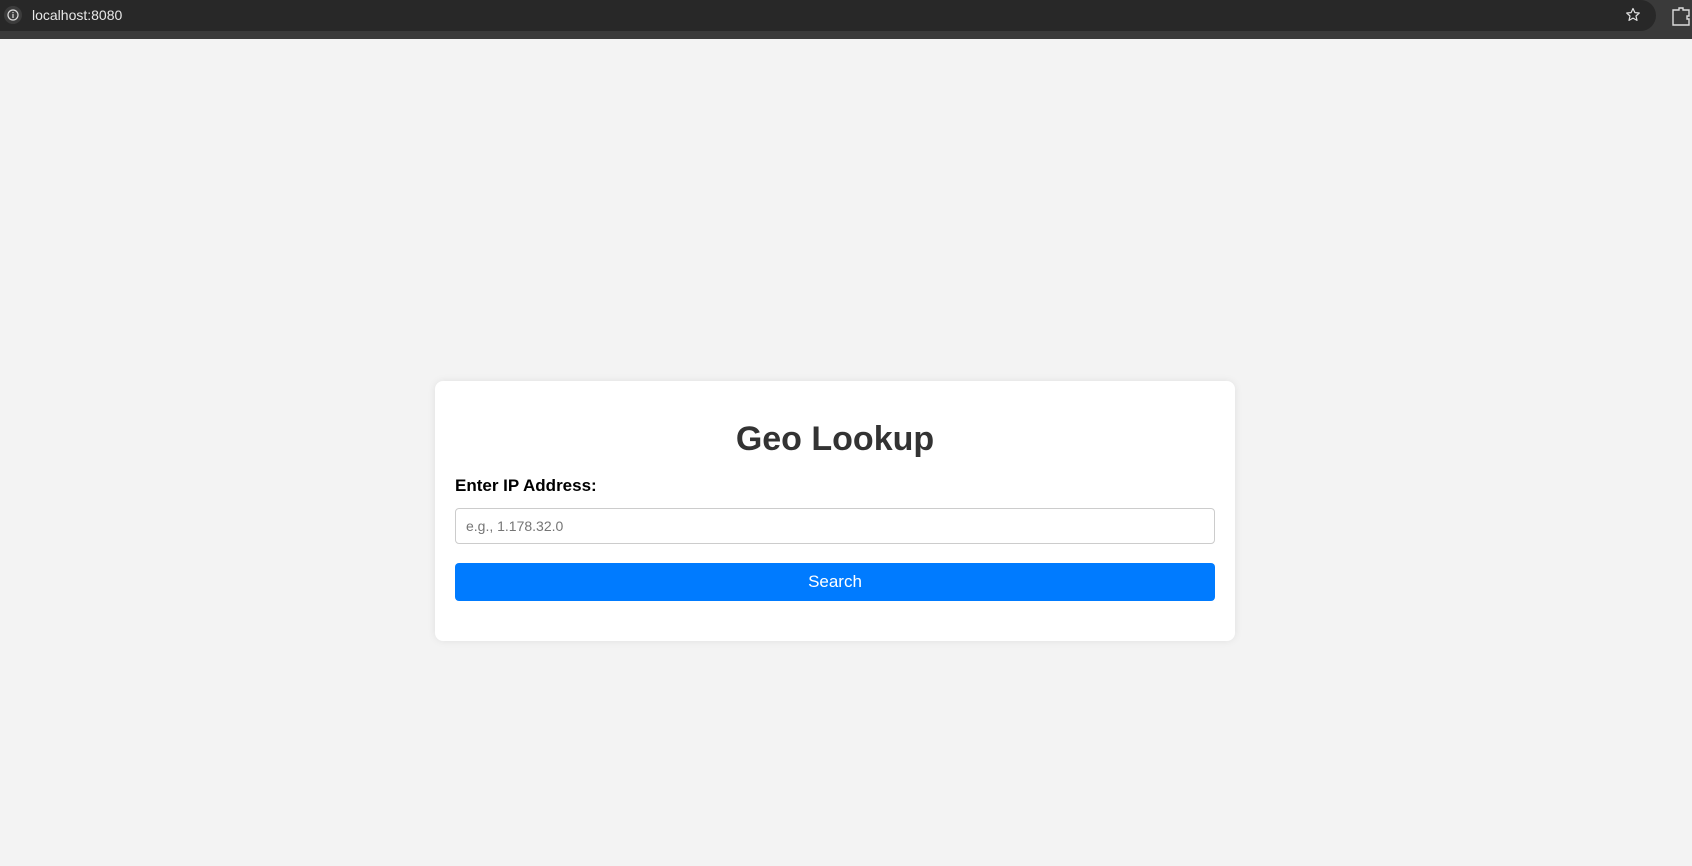 The height and width of the screenshot is (866, 1692). I want to click on url-text: localhost:8080, so click(77, 15).